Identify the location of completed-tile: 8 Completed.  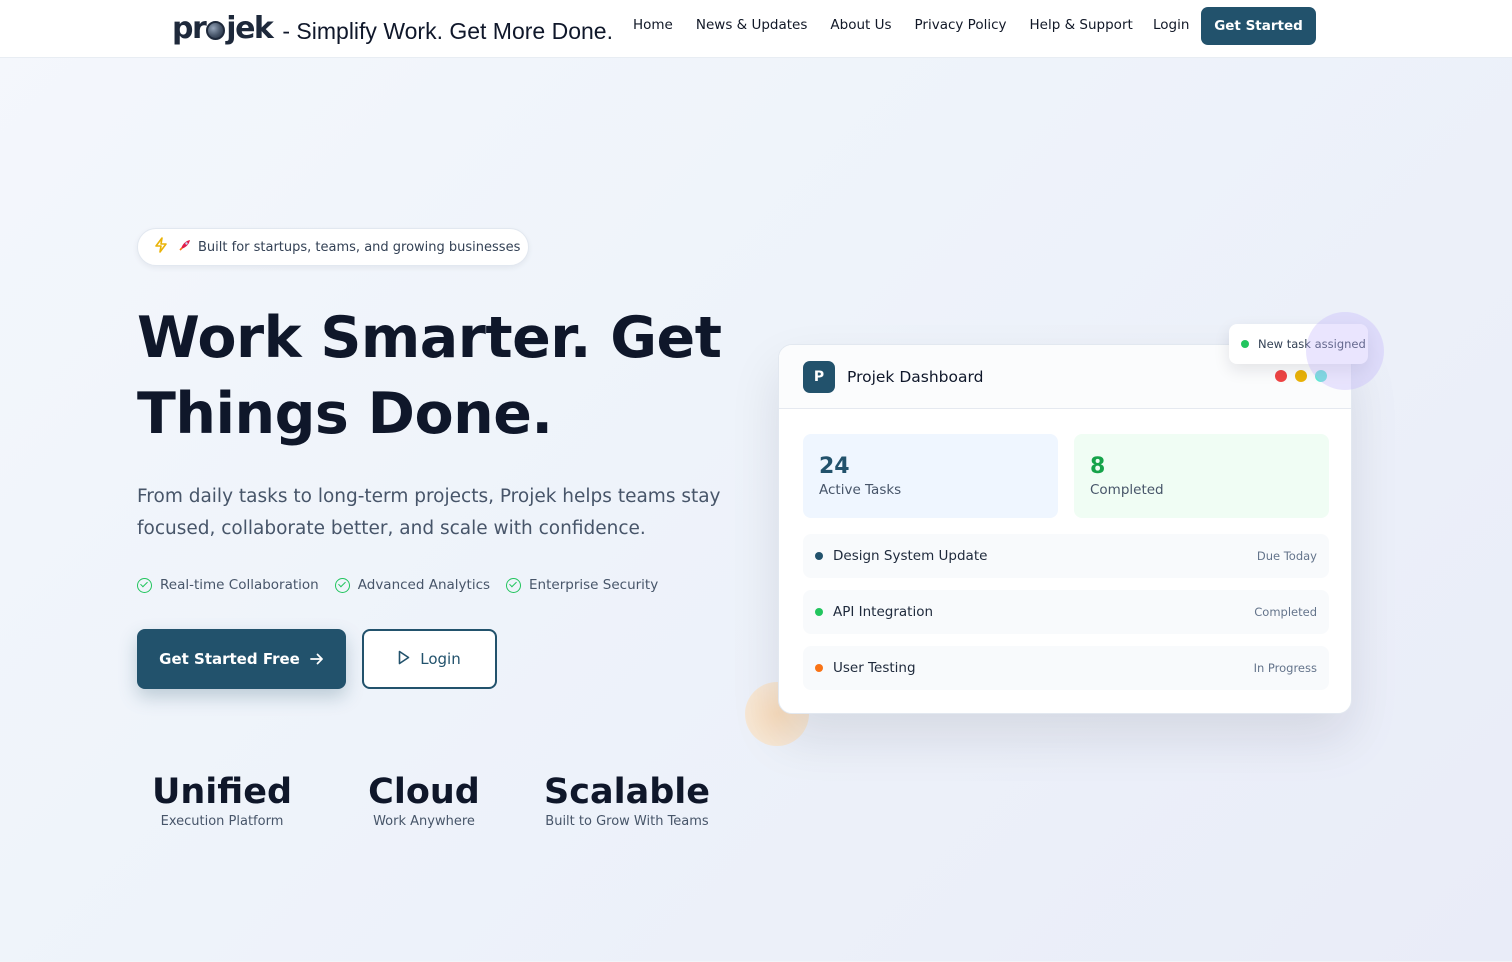
(1201, 476).